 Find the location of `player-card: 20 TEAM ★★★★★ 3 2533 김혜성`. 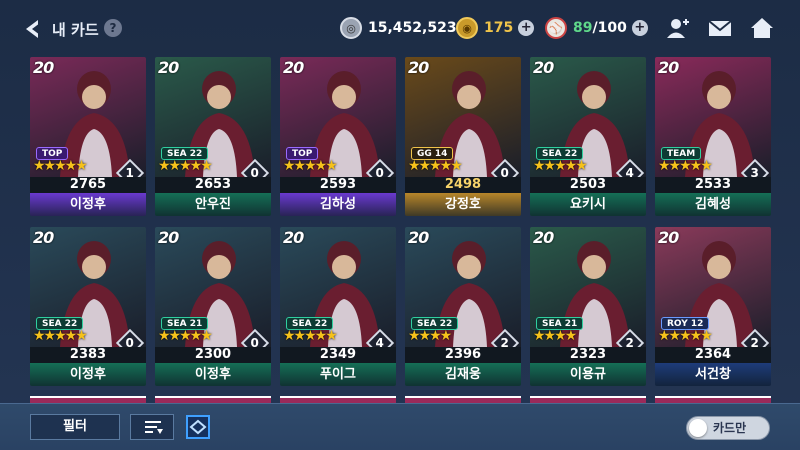

player-card: 20 TEAM ★★★★★ 3 2533 김혜성 is located at coordinates (713, 136).